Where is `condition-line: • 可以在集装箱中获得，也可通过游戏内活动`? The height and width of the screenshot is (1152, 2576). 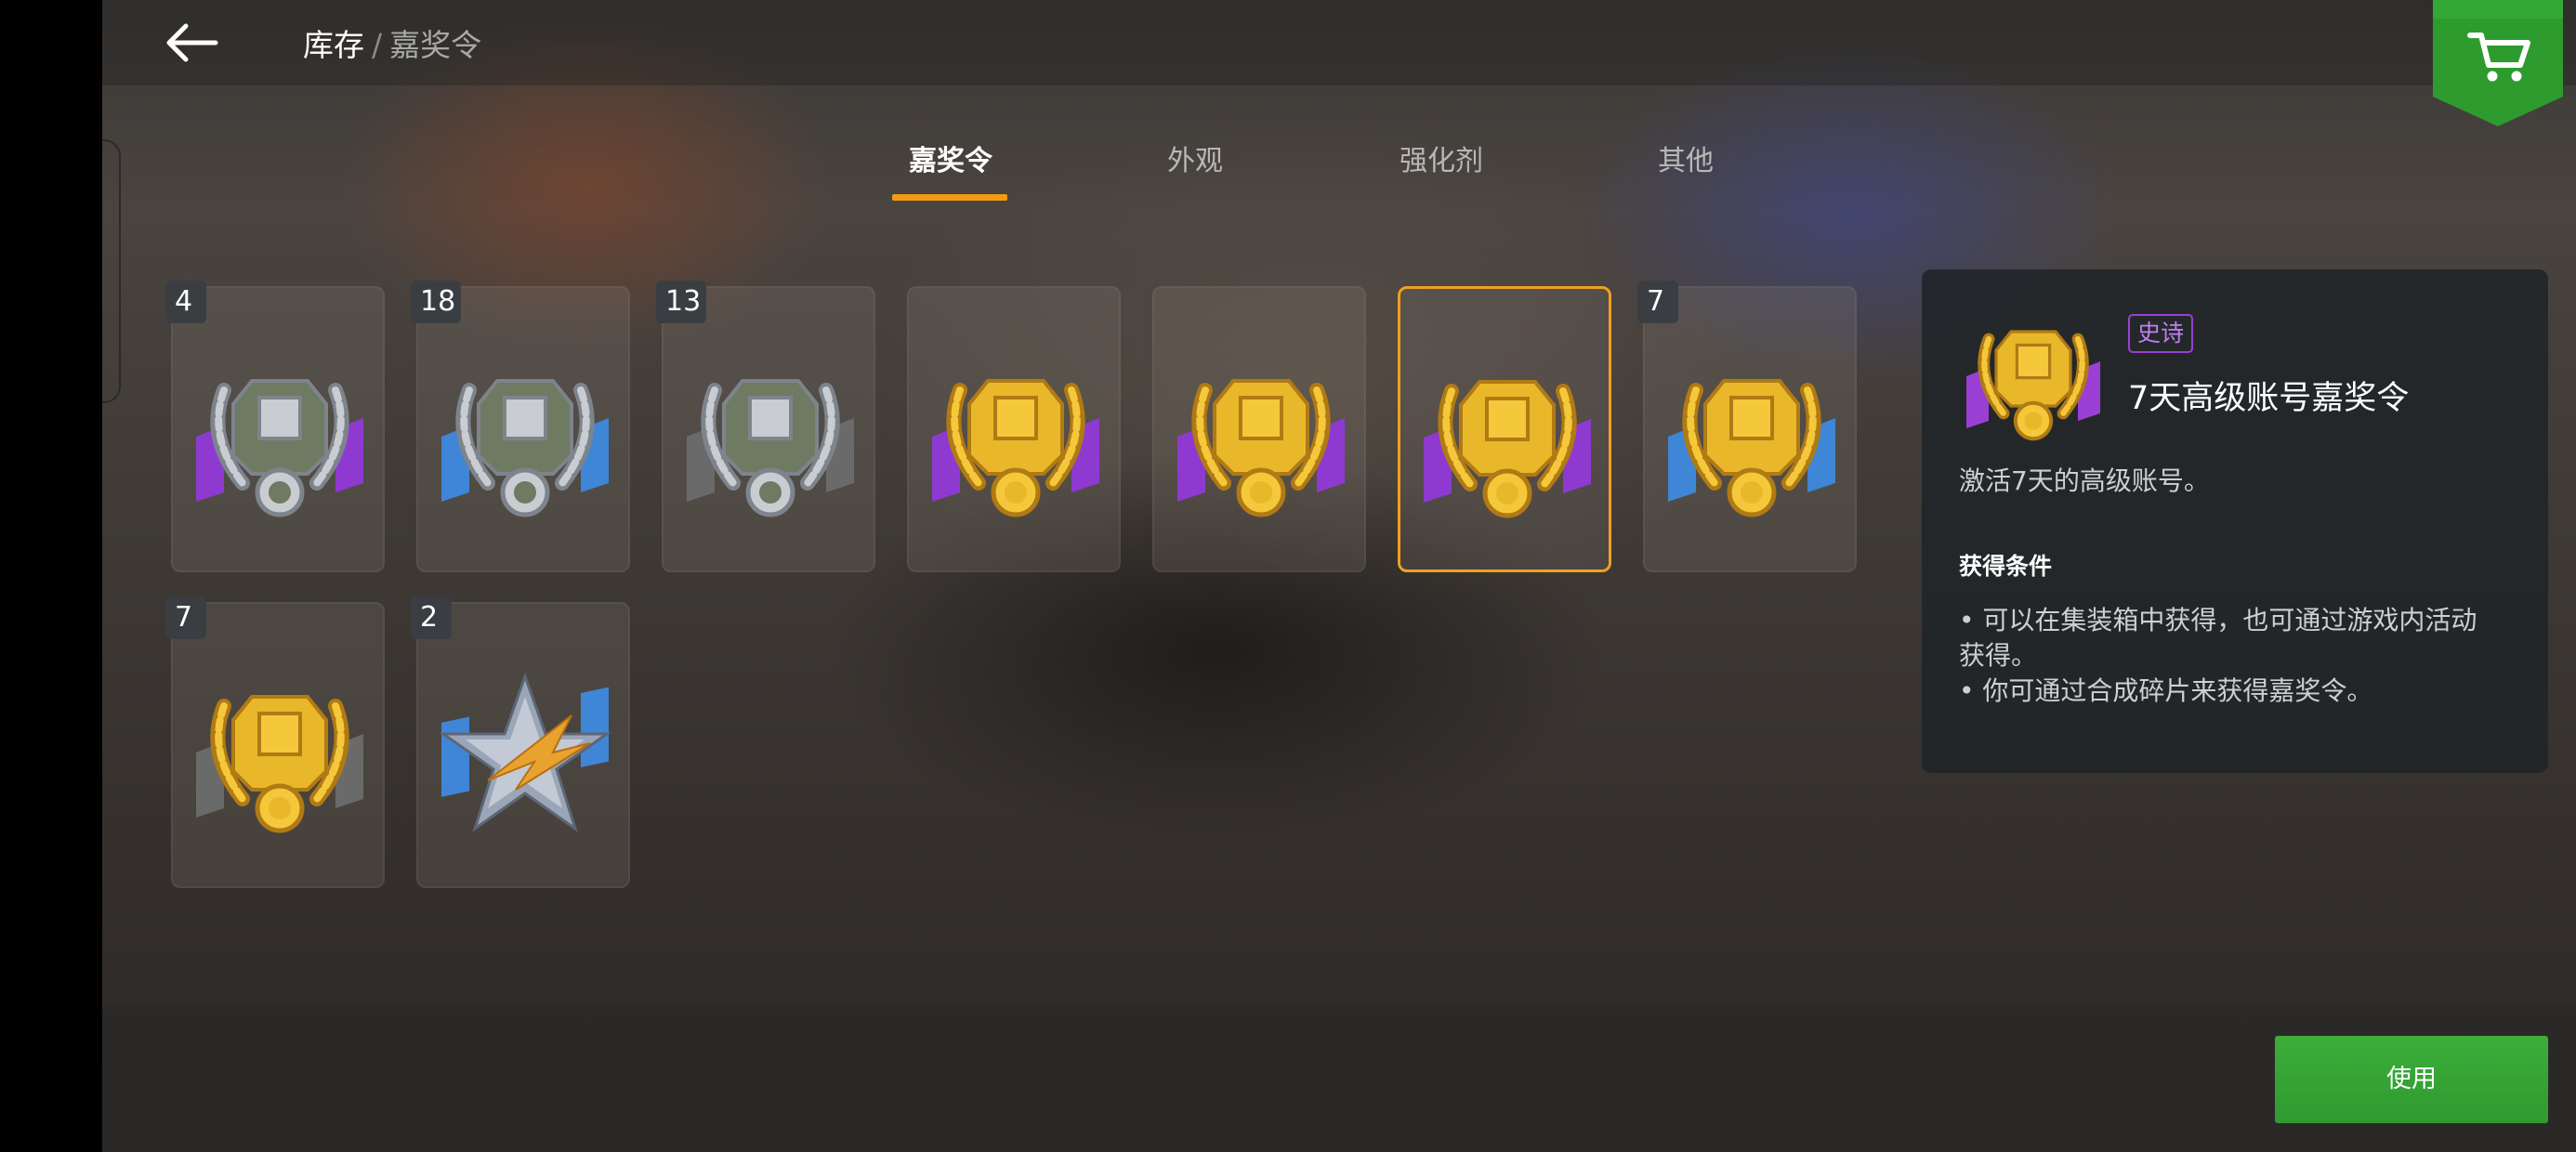 condition-line: • 可以在集装箱中获得，也可通过游戏内活动 is located at coordinates (2218, 620).